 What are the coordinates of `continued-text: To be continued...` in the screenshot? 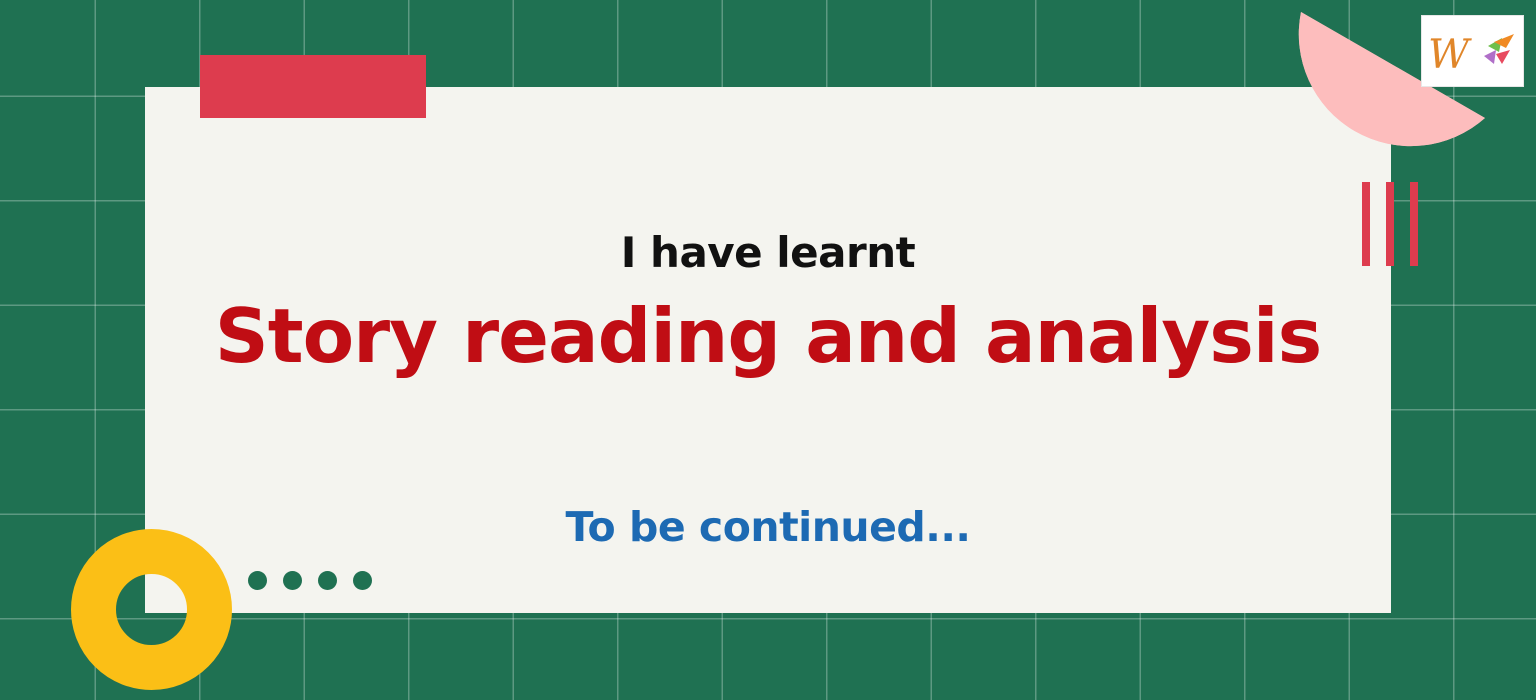 It's located at (768, 527).